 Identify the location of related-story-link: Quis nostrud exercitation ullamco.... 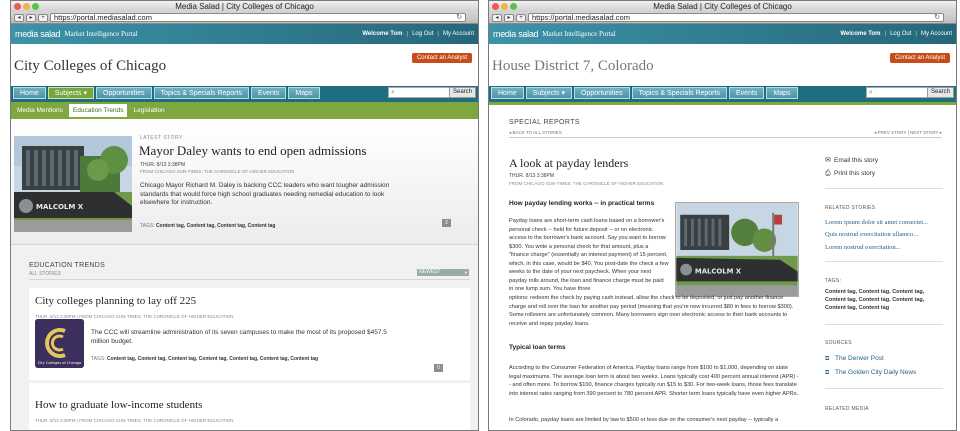
(871, 234).